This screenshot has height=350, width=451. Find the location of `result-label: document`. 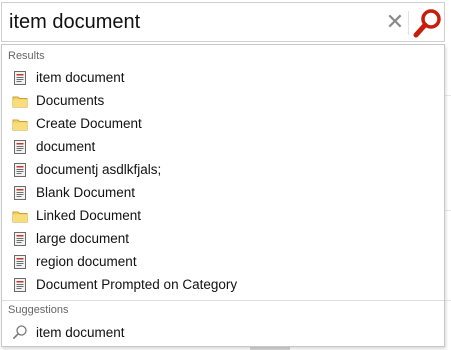

result-label: document is located at coordinates (66, 146).